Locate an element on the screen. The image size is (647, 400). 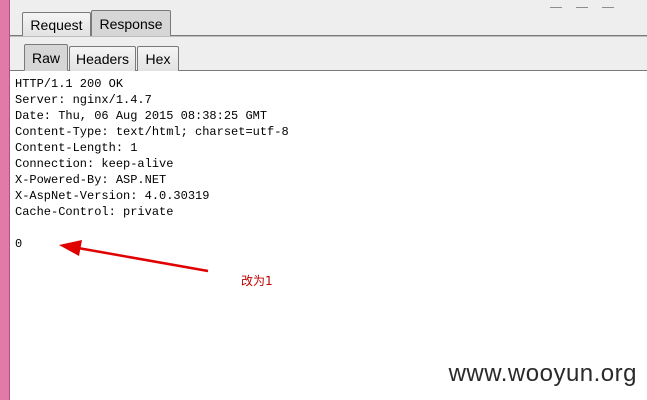
annotation-arrow is located at coordinates (134, 256).